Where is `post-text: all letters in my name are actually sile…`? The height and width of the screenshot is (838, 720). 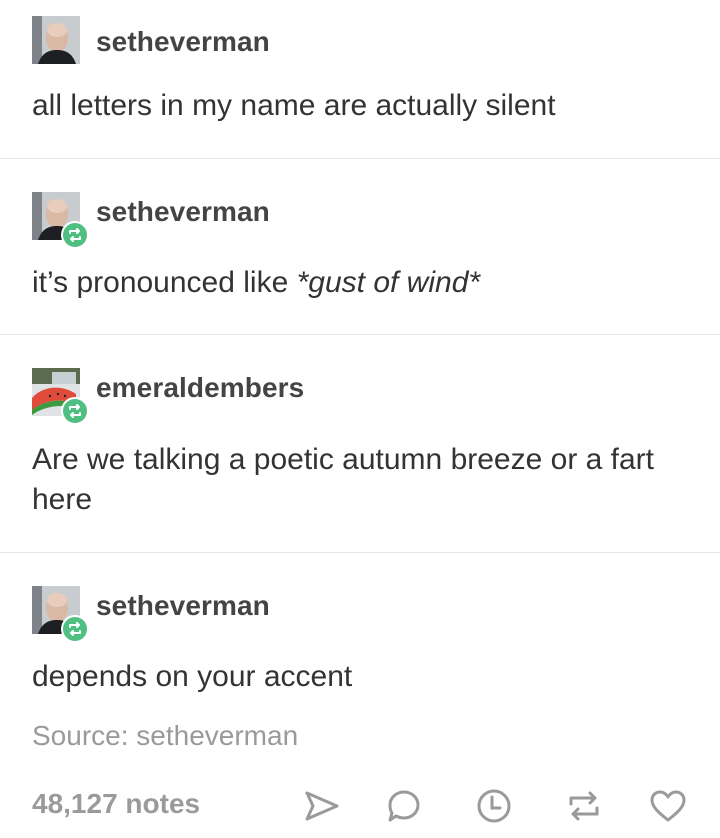
post-text: all letters in my name are actually sile… is located at coordinates (294, 105).